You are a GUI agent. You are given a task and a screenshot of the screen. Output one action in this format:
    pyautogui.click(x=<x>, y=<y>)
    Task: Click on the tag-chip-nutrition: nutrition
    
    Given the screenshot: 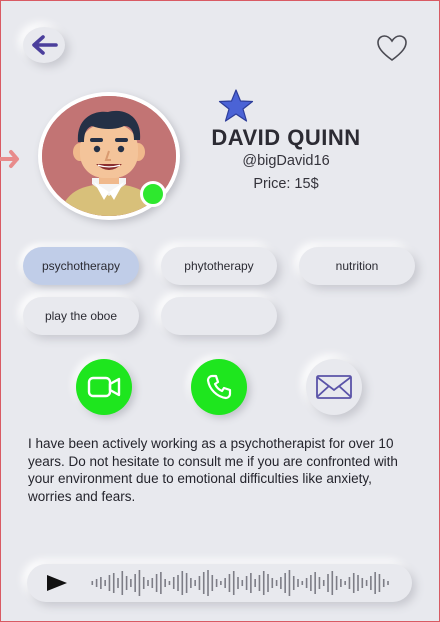 What is the action you would take?
    pyautogui.click(x=357, y=266)
    